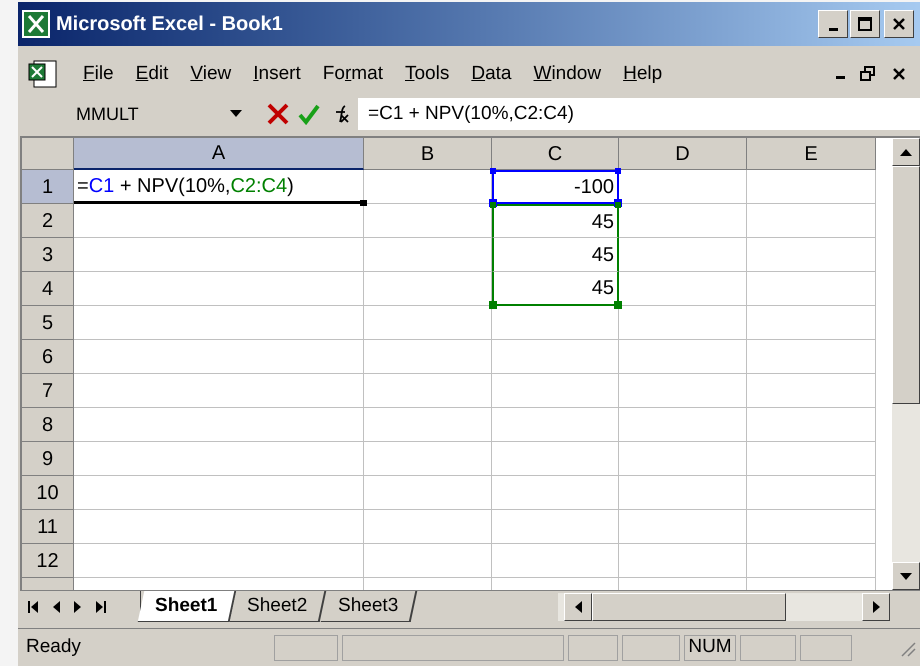 This screenshot has width=920, height=666. What do you see at coordinates (353, 74) in the screenshot?
I see `menu-item: Format` at bounding box center [353, 74].